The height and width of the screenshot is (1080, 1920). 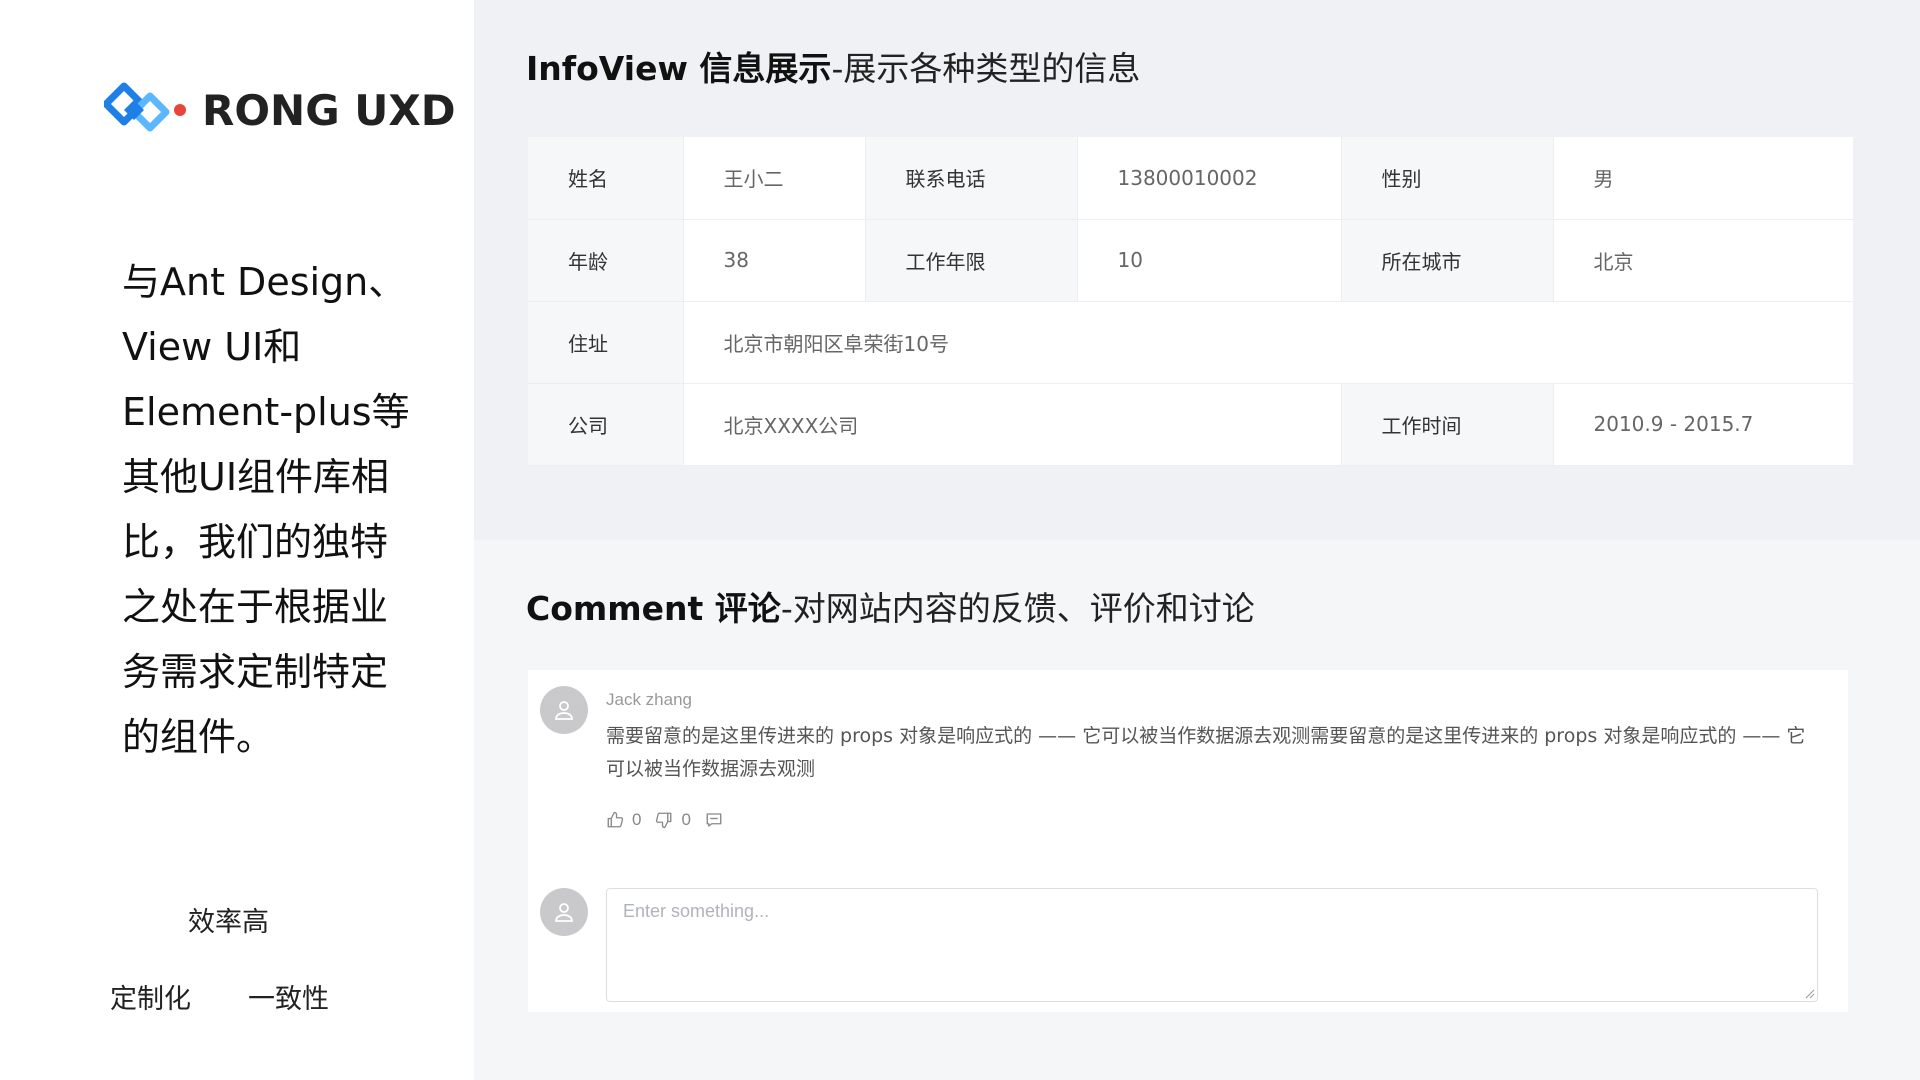 I want to click on info-label: 住址, so click(x=606, y=342).